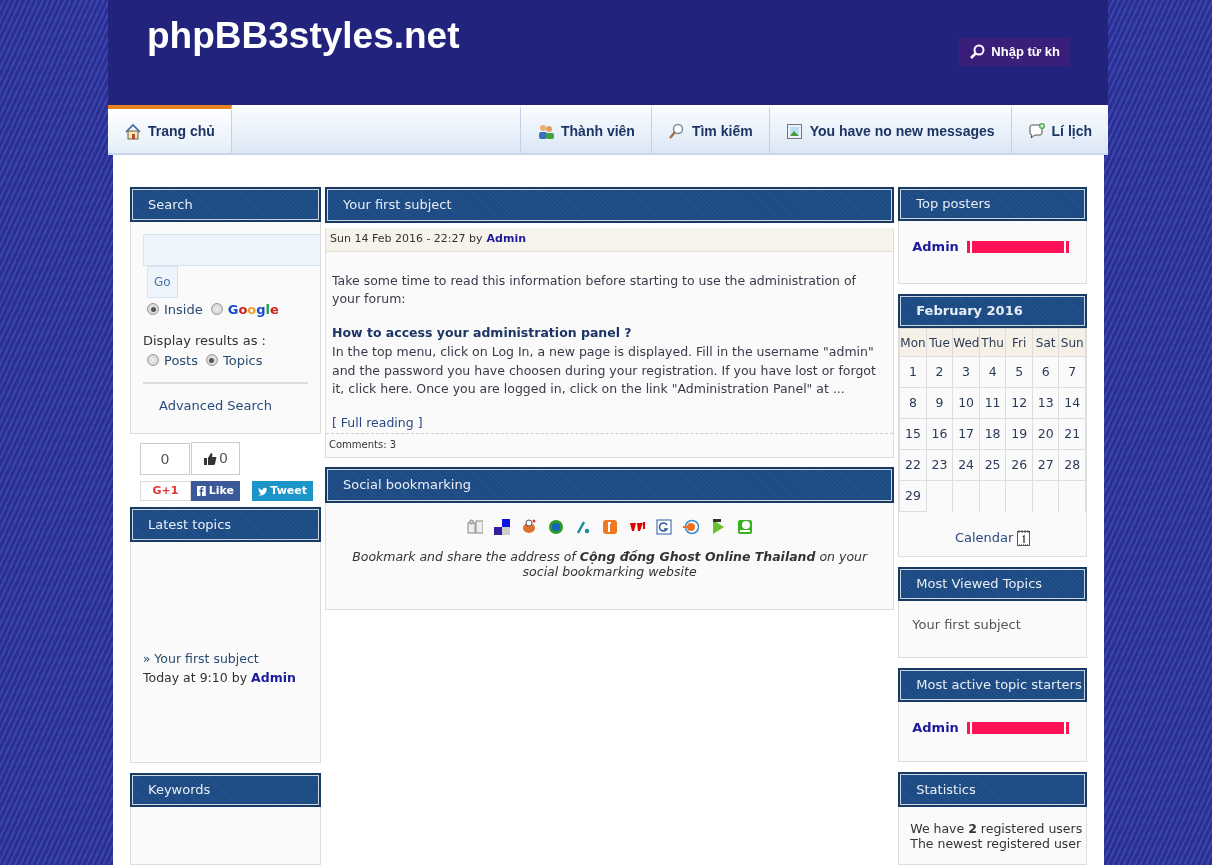 This screenshot has height=865, width=1212. What do you see at coordinates (939, 434) in the screenshot?
I see `calendar-day: 16` at bounding box center [939, 434].